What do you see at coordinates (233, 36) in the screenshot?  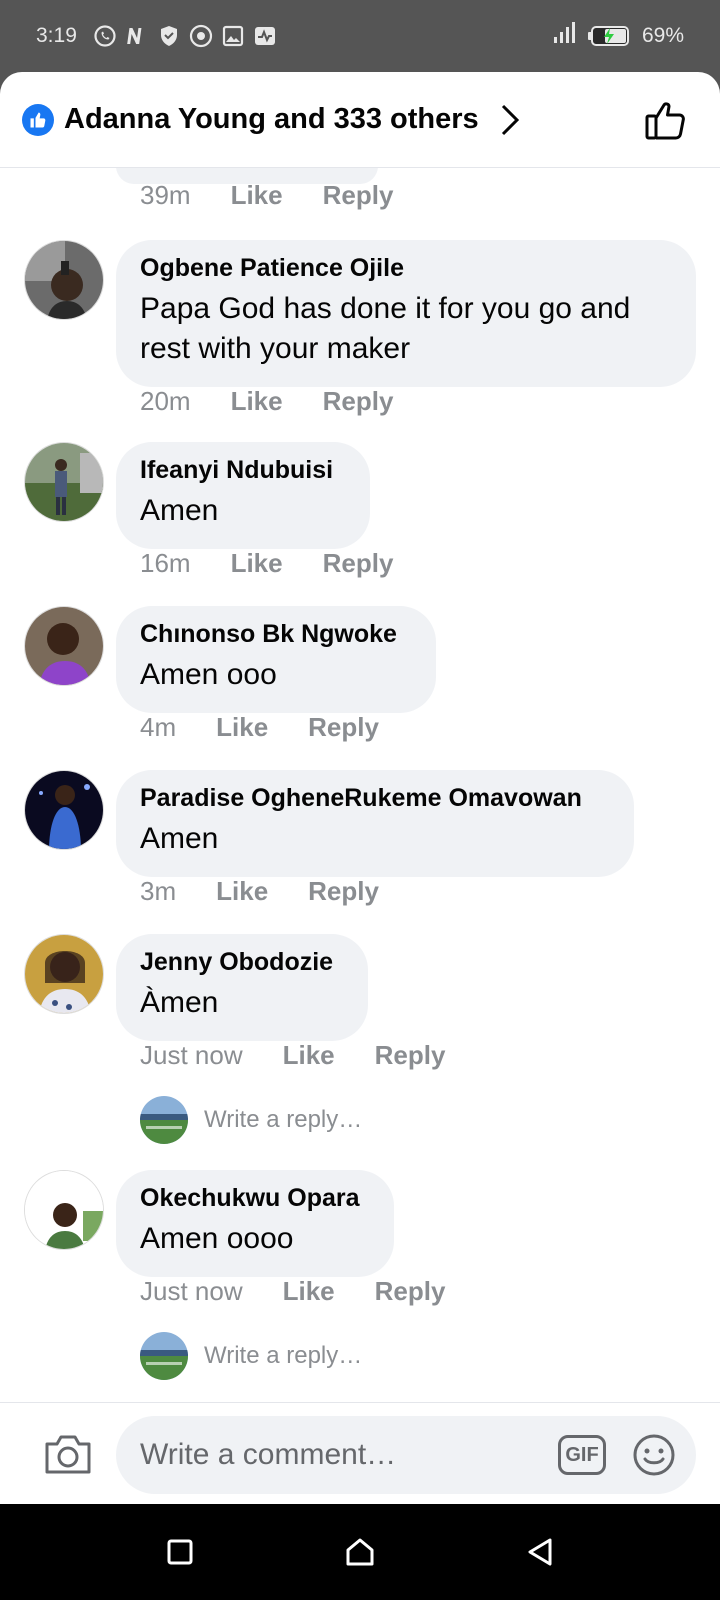 I see `gallery-icon` at bounding box center [233, 36].